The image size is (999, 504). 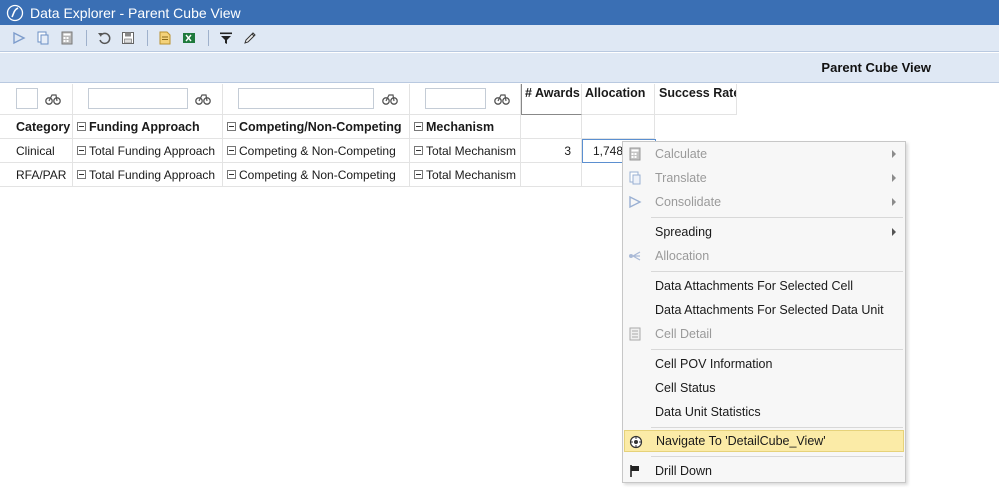 I want to click on filter-cell-category, so click(x=36, y=99).